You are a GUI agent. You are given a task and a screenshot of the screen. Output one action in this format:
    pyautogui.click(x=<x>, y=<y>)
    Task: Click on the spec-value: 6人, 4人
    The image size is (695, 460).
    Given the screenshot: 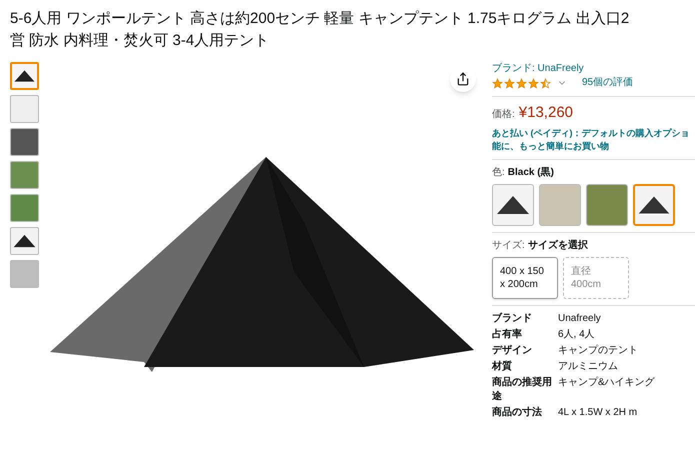 What is the action you would take?
    pyautogui.click(x=576, y=335)
    